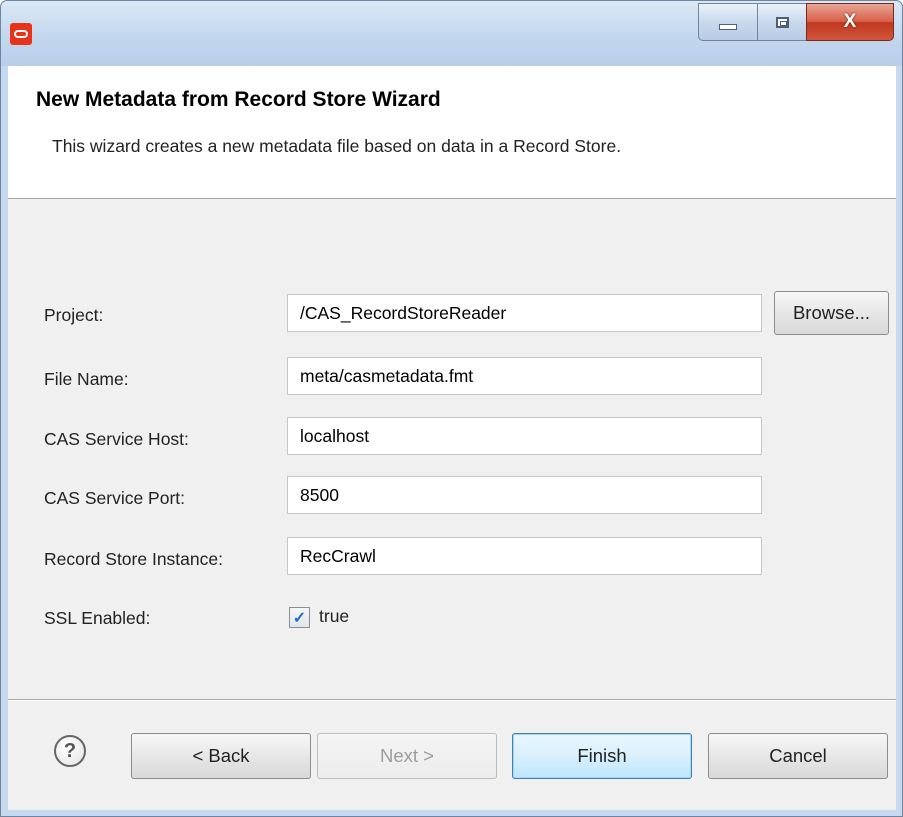 The image size is (903, 817). What do you see at coordinates (116, 439) in the screenshot?
I see `cas-service-host-label: CAS Service Host:` at bounding box center [116, 439].